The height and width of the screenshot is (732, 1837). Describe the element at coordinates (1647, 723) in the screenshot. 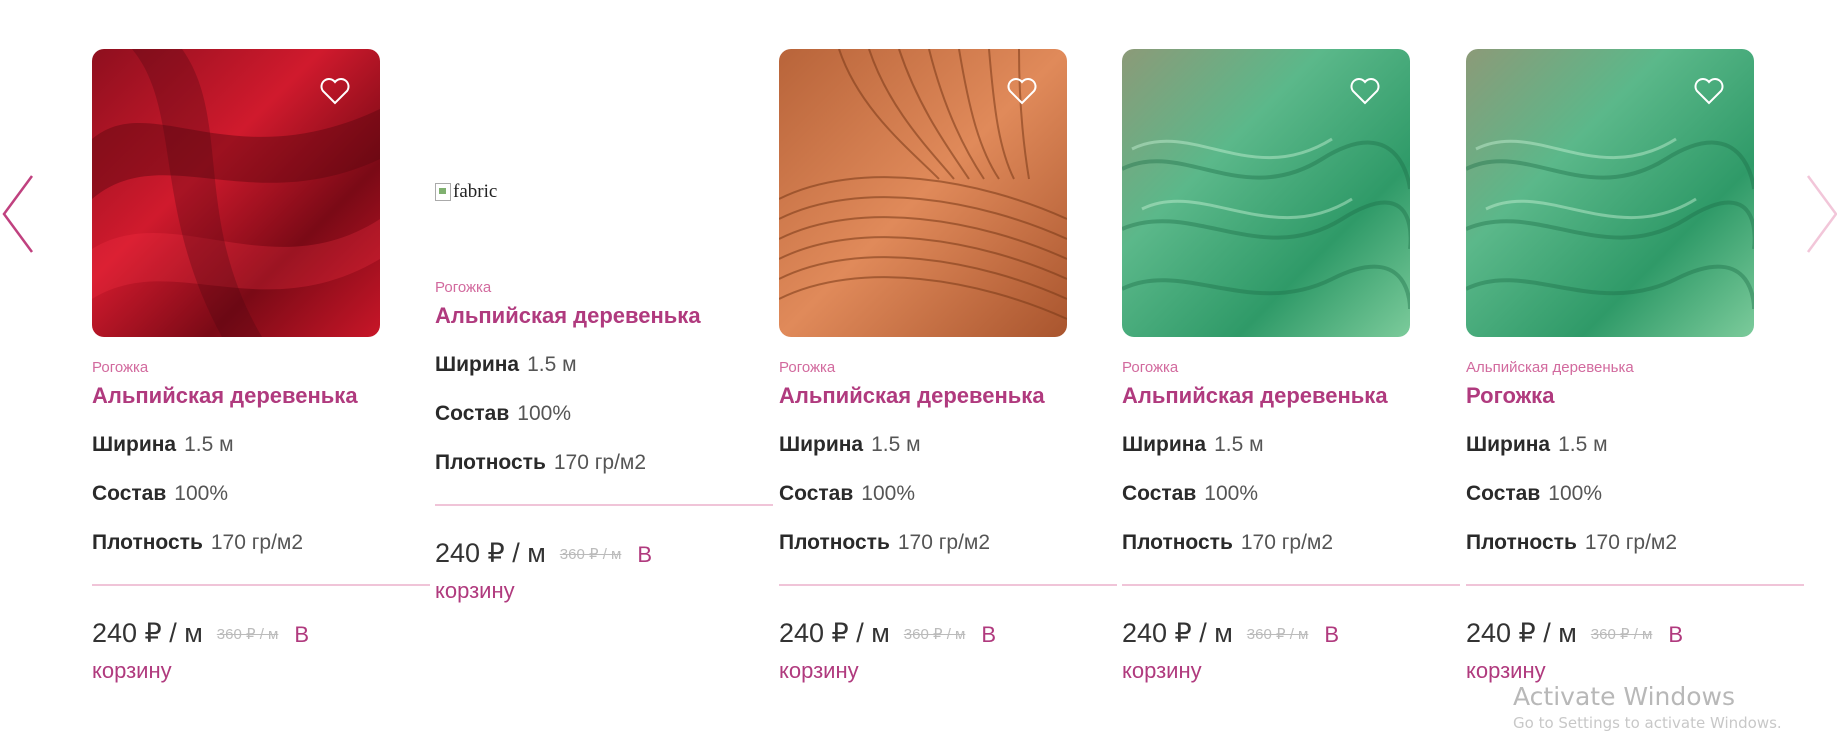

I see `activate-windows-subtitle: Go to Settings to activate Windows.` at that location.